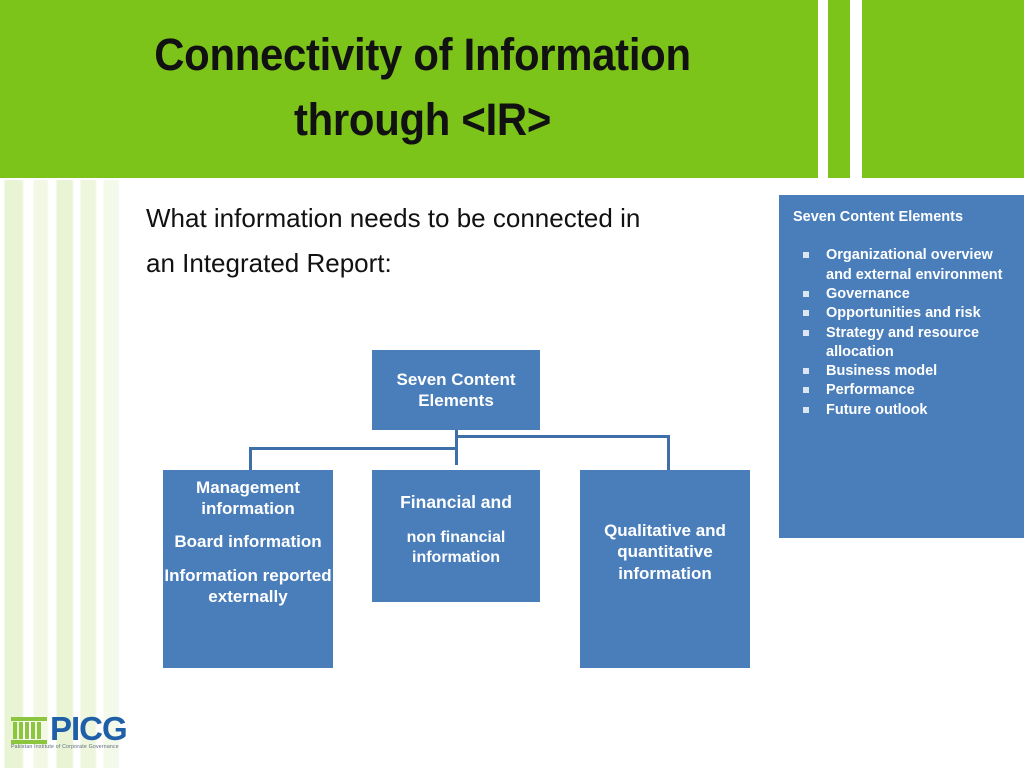 The image size is (1024, 768). Describe the element at coordinates (29, 730) in the screenshot. I see `pillar-building-icon` at that location.